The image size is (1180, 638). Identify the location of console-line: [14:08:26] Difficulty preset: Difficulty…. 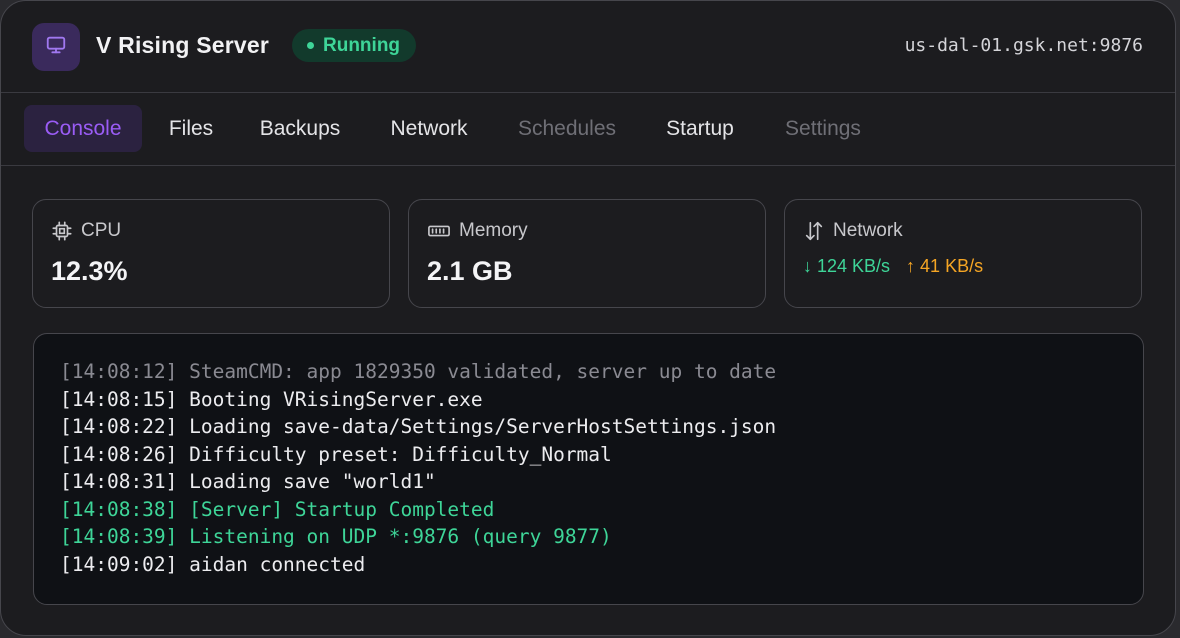
(336, 454).